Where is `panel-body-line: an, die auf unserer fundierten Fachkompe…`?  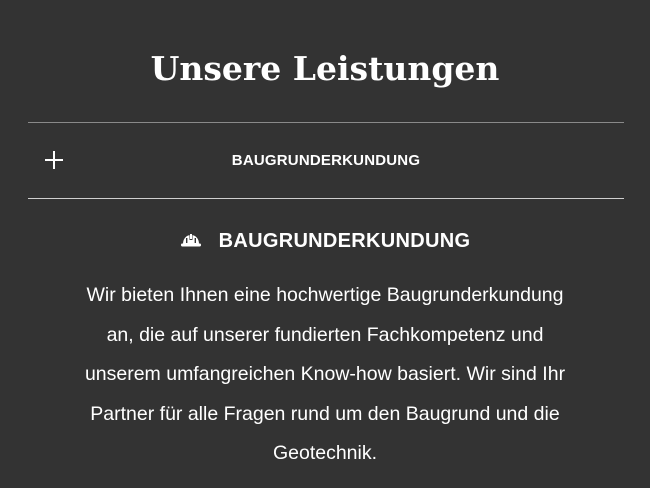 panel-body-line: an, die auf unserer fundierten Fachkompe… is located at coordinates (325, 334).